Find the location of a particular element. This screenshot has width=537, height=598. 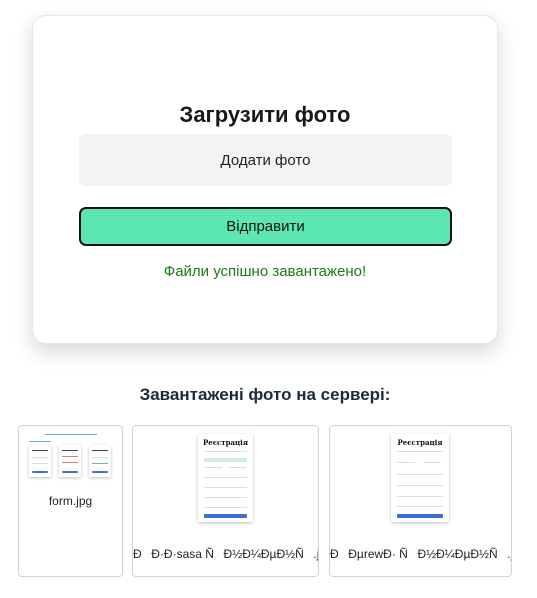

photo-caption: ÐÐµrewÐ· ÑÐ½Ð¼ÐµÐ½Ñ.jpg is located at coordinates (420, 554).